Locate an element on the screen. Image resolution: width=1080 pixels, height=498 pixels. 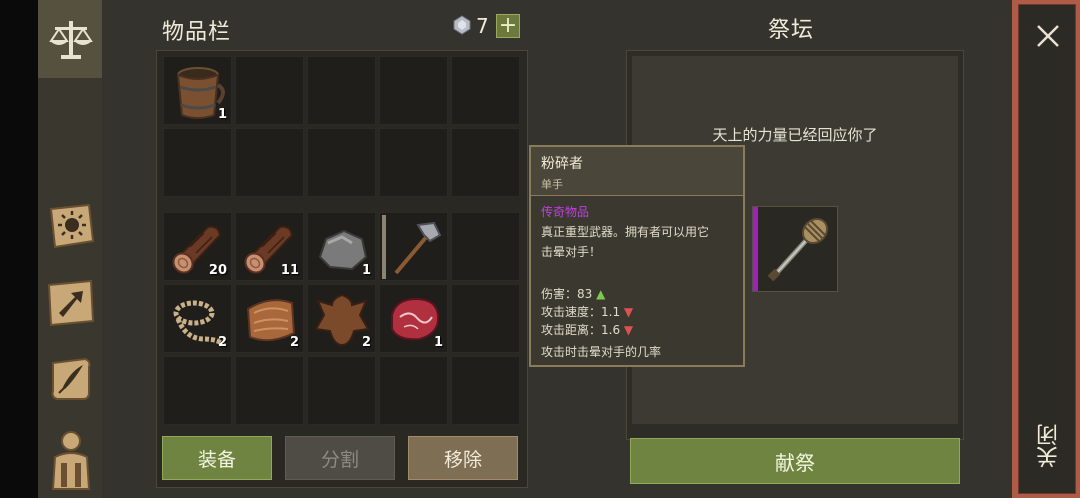
close-panel is located at coordinates (1047, 249).